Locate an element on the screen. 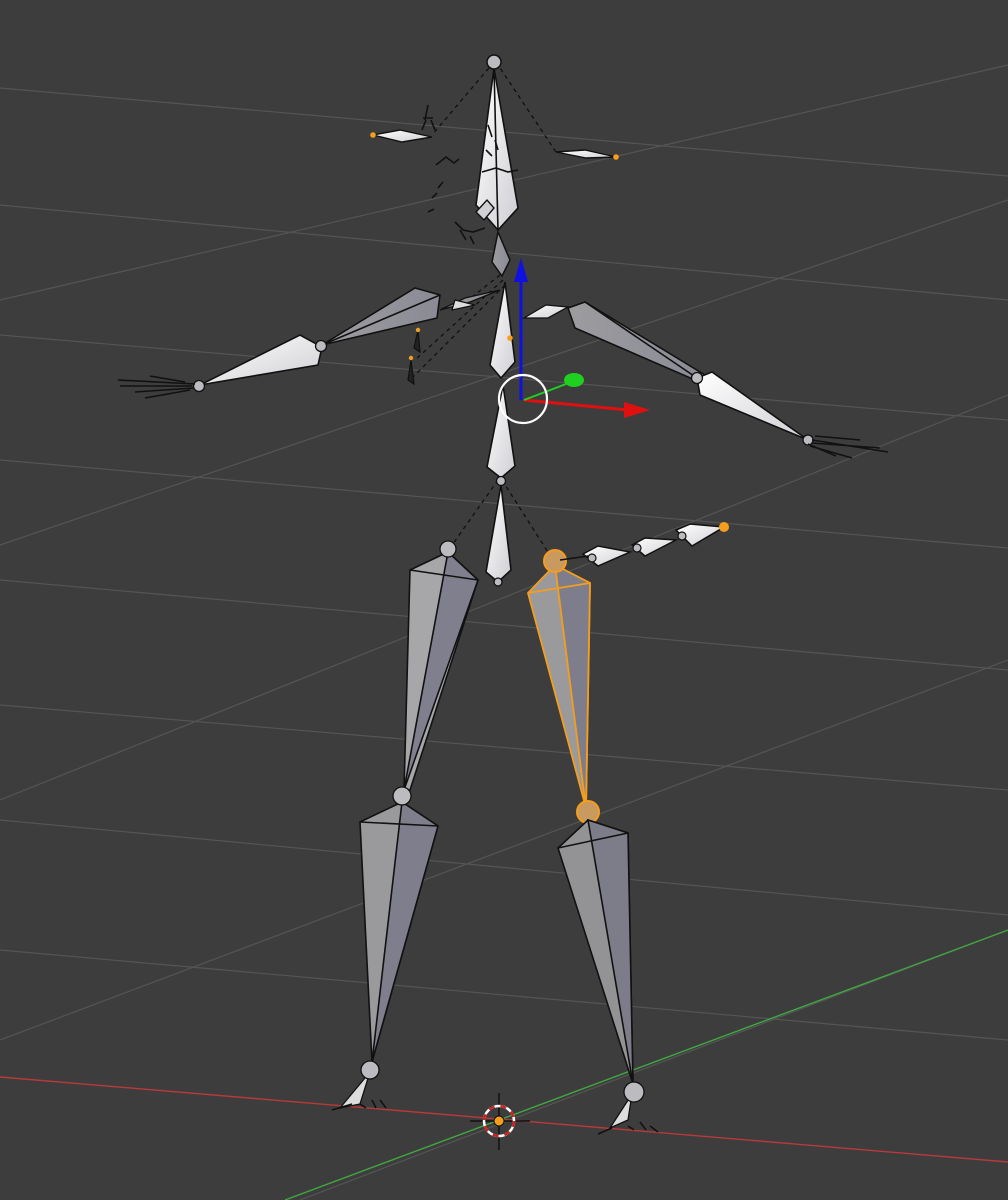 This screenshot has width=1008, height=1200. bone-foot-right is located at coordinates (628, 1108).